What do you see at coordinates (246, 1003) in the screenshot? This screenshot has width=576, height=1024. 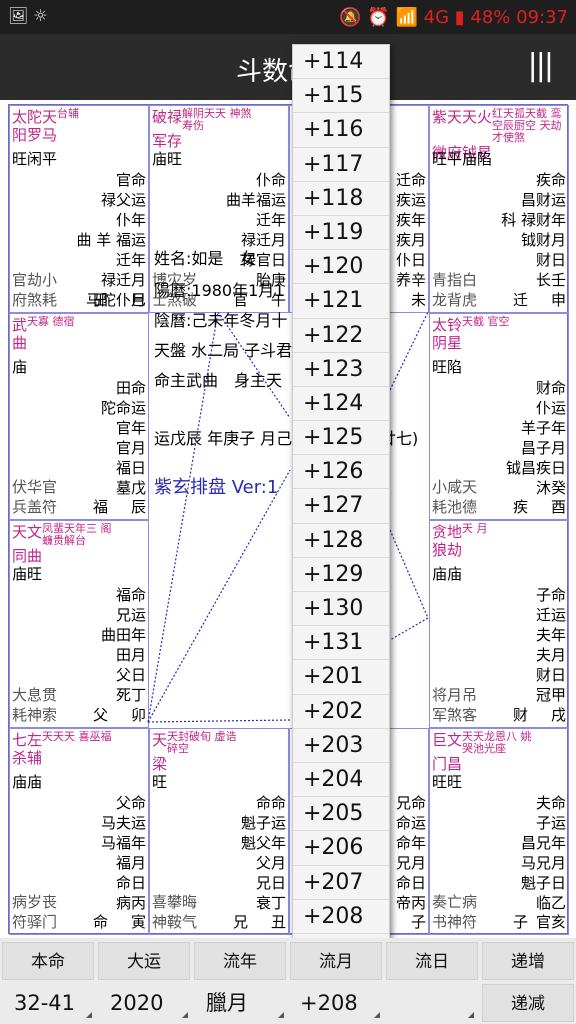 I see `month-select: 臘月` at bounding box center [246, 1003].